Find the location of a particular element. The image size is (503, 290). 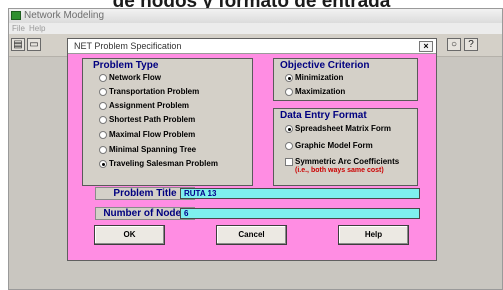

label-shortest-path: Shortest Path Problem is located at coordinates (152, 119).